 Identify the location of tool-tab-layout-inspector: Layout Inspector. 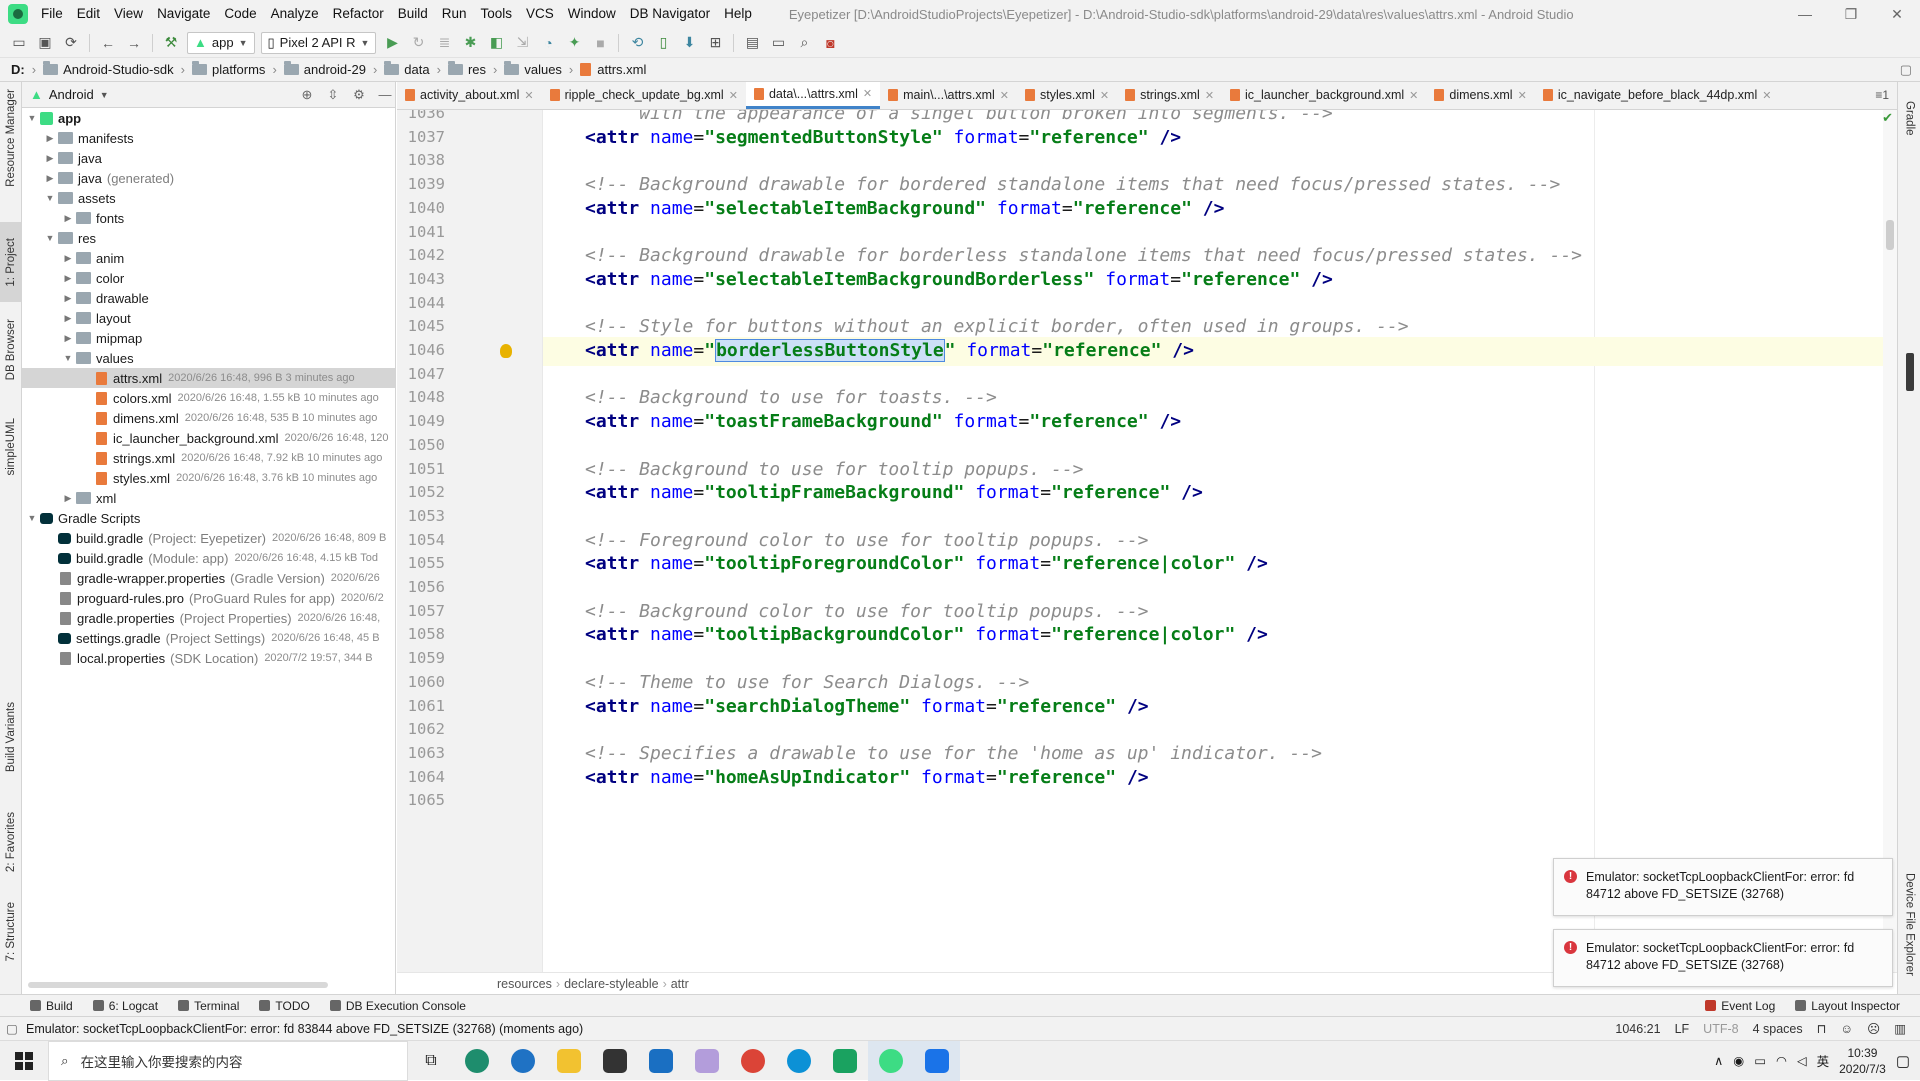
(1847, 1006).